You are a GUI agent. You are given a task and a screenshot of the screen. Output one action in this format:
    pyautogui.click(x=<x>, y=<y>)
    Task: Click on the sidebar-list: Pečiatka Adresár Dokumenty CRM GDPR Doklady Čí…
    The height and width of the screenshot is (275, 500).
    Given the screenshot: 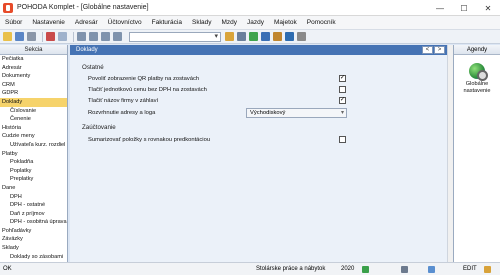 What is the action you would take?
    pyautogui.click(x=33, y=158)
    